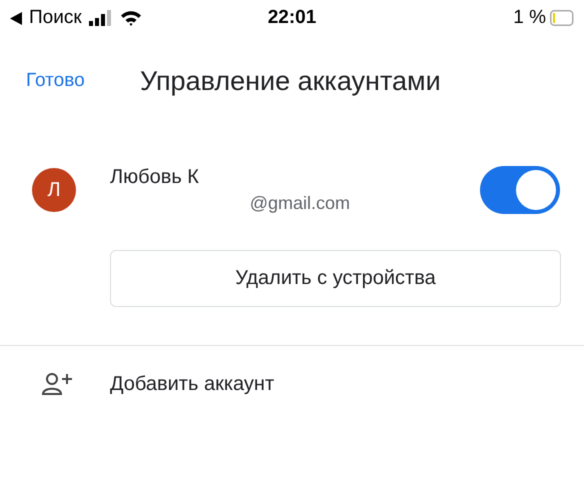 The height and width of the screenshot is (481, 584). What do you see at coordinates (55, 18) in the screenshot?
I see `back-label: Поиск` at bounding box center [55, 18].